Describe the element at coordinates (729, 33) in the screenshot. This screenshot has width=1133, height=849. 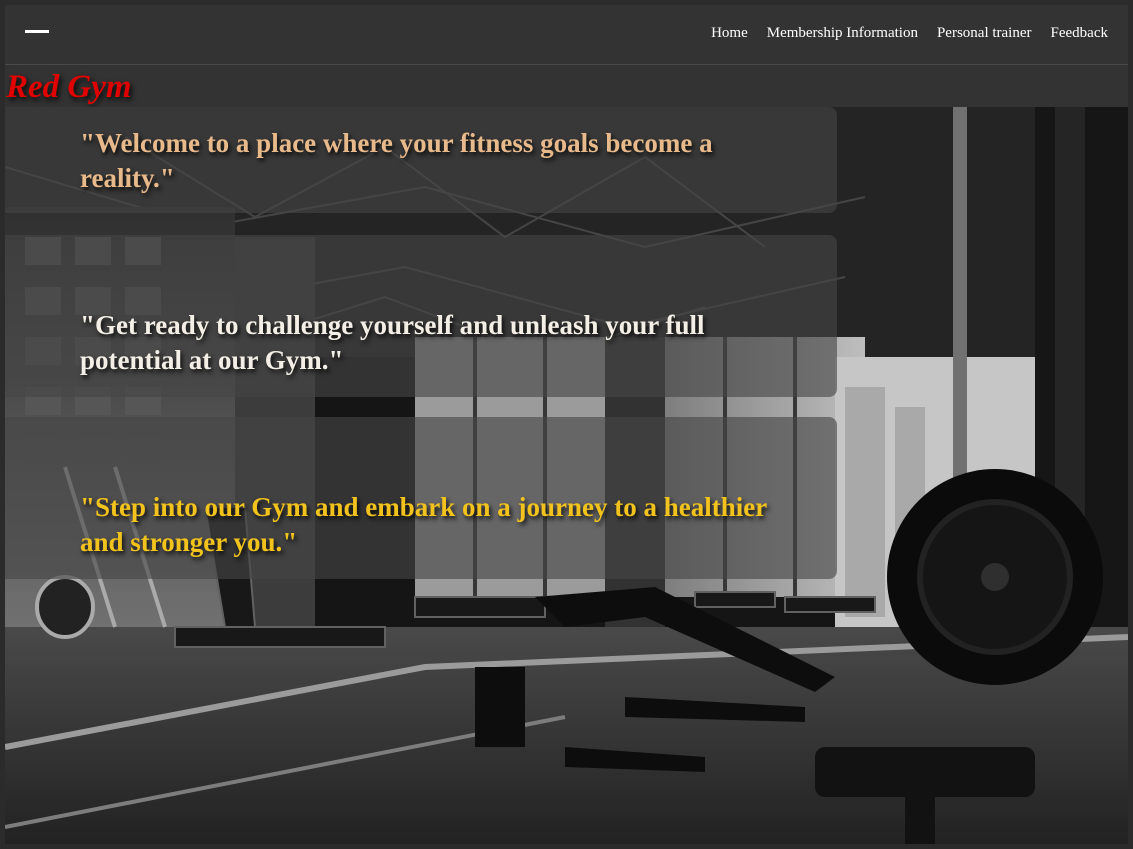
I see `nav-home-link: Home` at that location.